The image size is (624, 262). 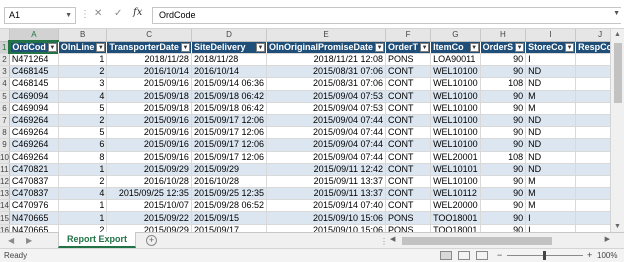 I want to click on table-cell: TOO18001, so click(x=455, y=218).